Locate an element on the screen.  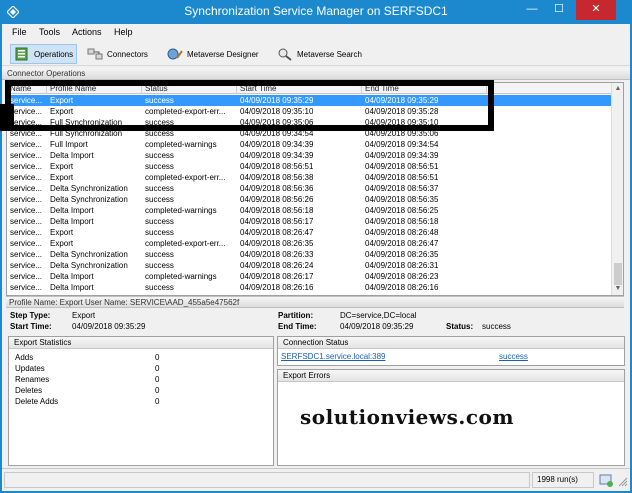
cell-end-time: 04/09/2018 09:35:10 is located at coordinates (402, 122).